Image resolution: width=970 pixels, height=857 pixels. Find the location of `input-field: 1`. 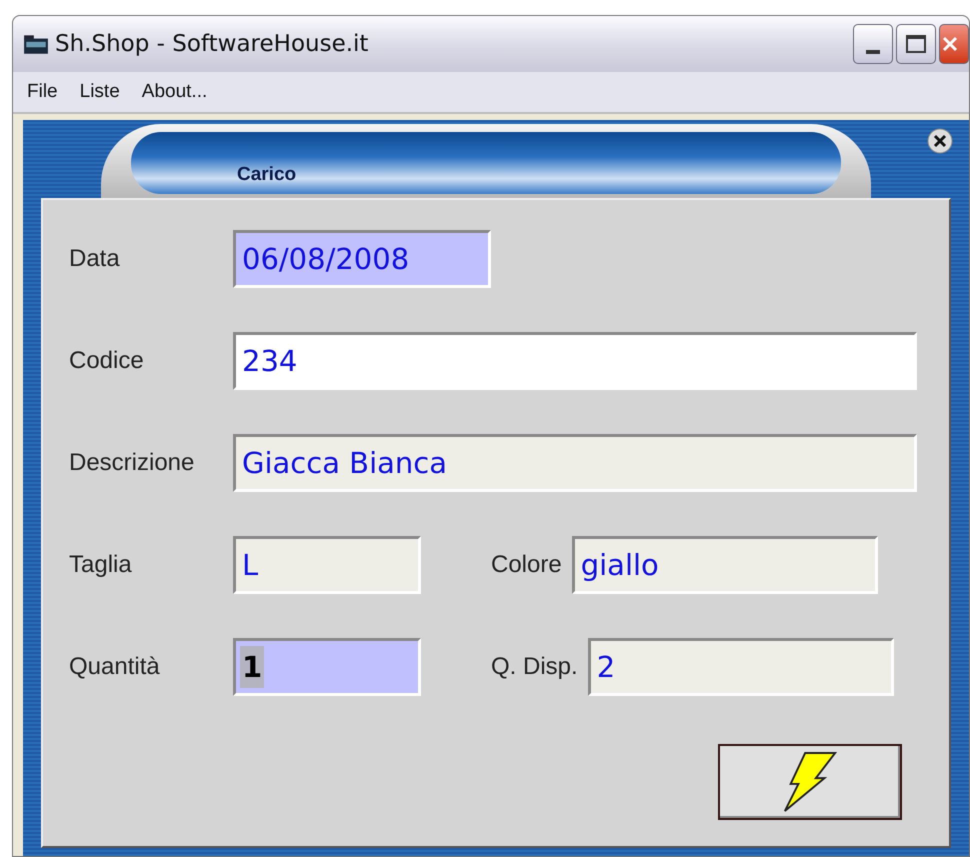

input-field: 1 is located at coordinates (327, 667).